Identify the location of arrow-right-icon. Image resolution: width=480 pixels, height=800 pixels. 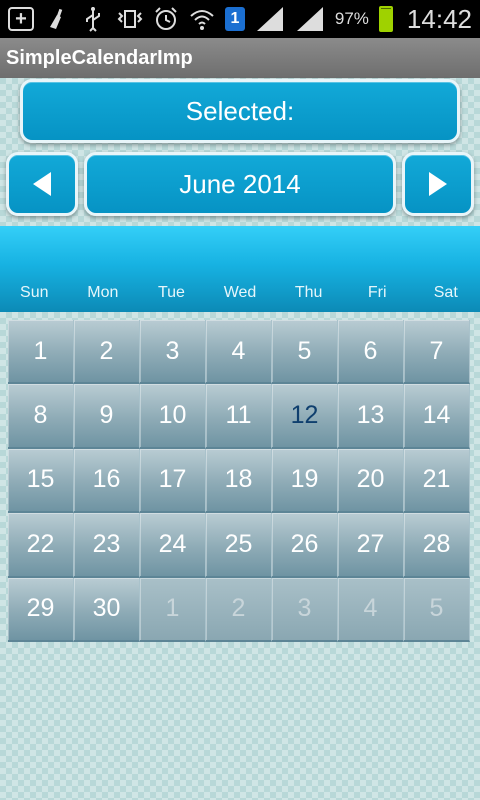
(438, 184).